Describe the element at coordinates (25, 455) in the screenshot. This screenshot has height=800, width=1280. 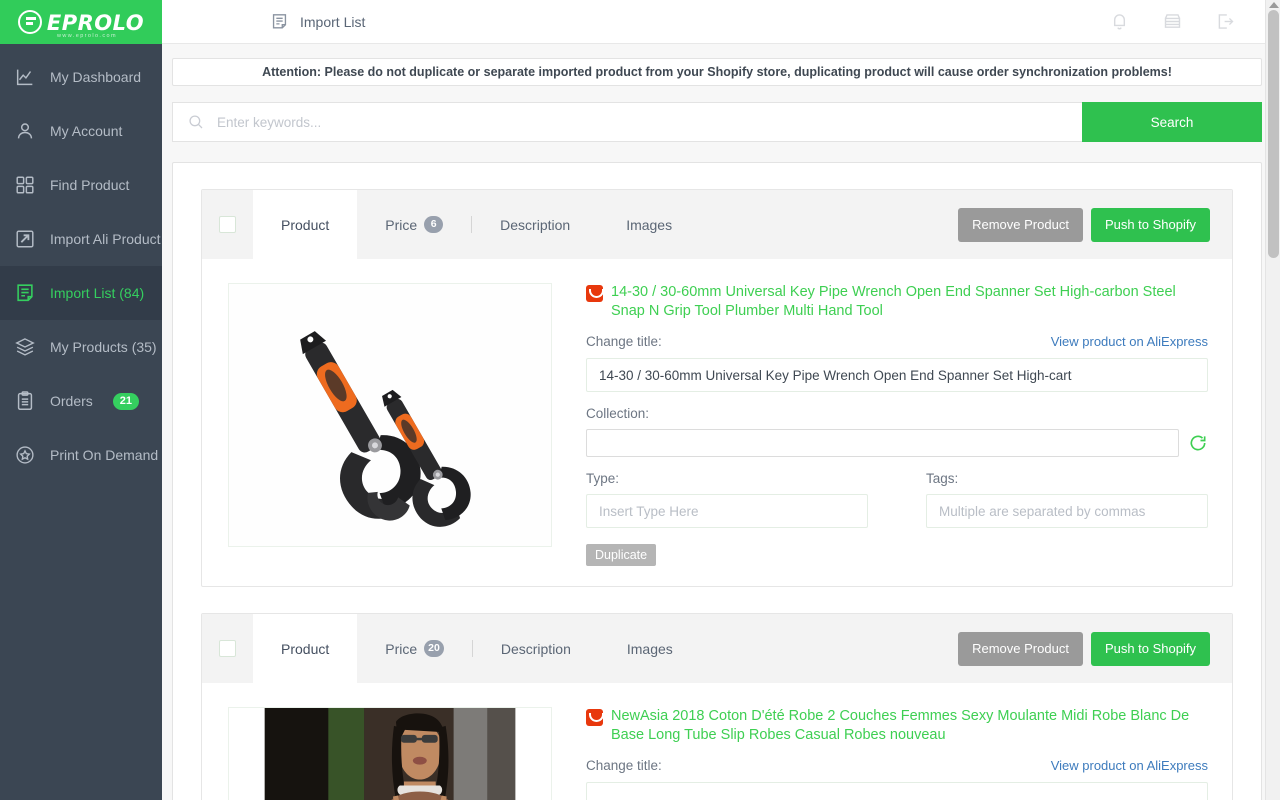
I see `star-circle-icon` at that location.